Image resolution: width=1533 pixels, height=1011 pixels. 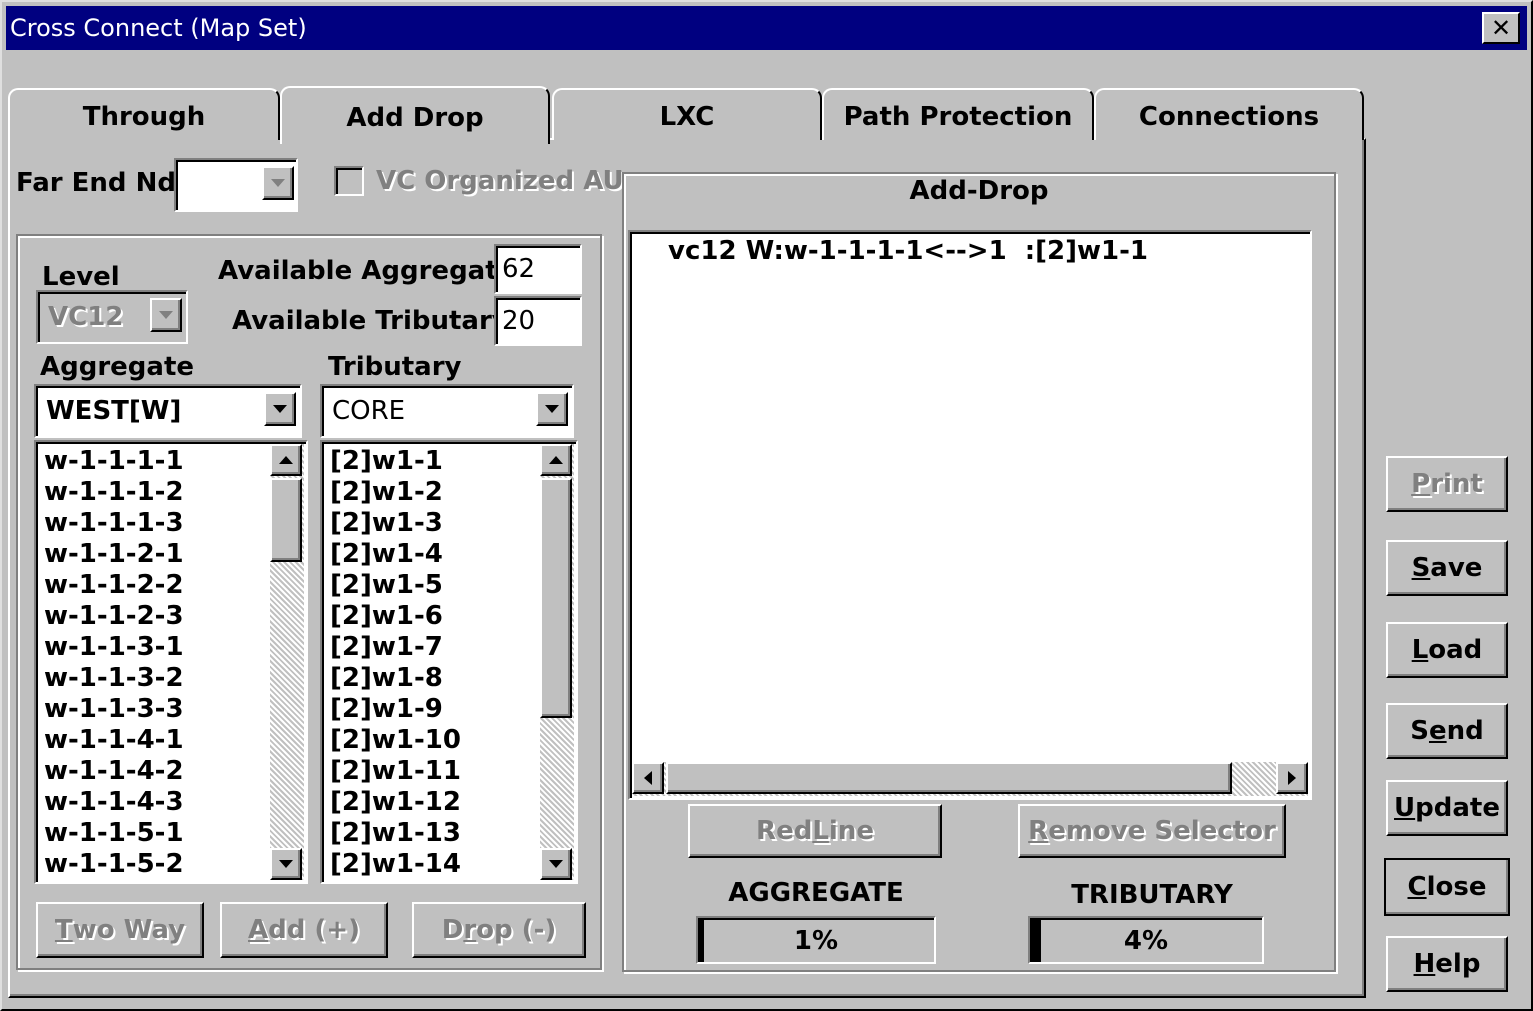 I want to click on button-label-rest: dd (+), so click(x=314, y=930).